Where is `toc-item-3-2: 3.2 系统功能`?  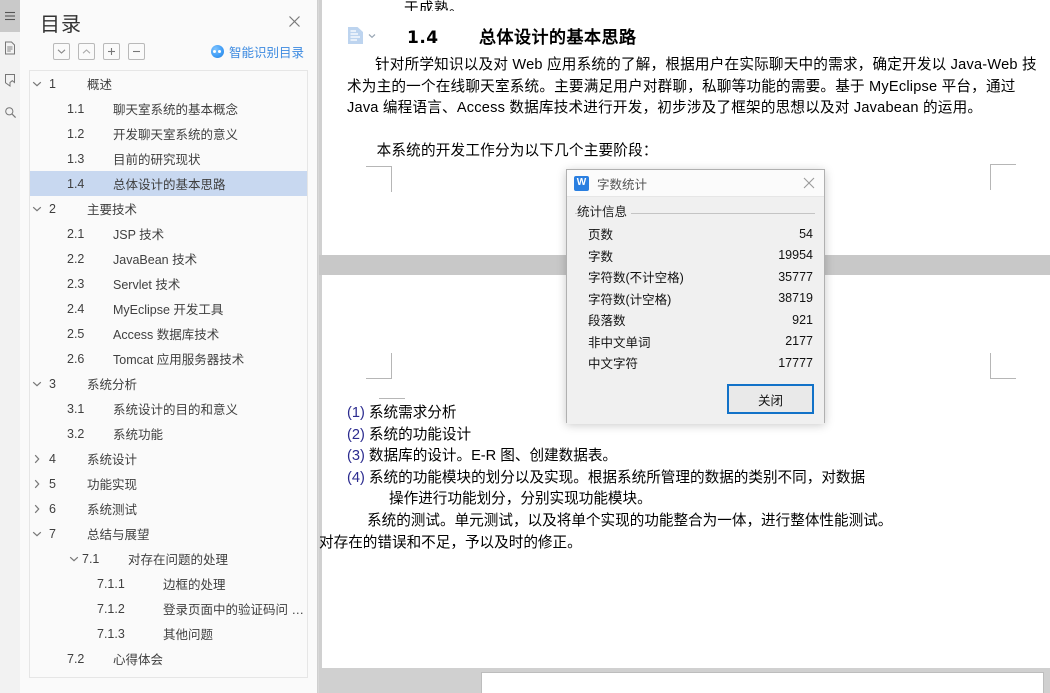
toc-item-3-2: 3.2 系统功能 is located at coordinates (168, 433).